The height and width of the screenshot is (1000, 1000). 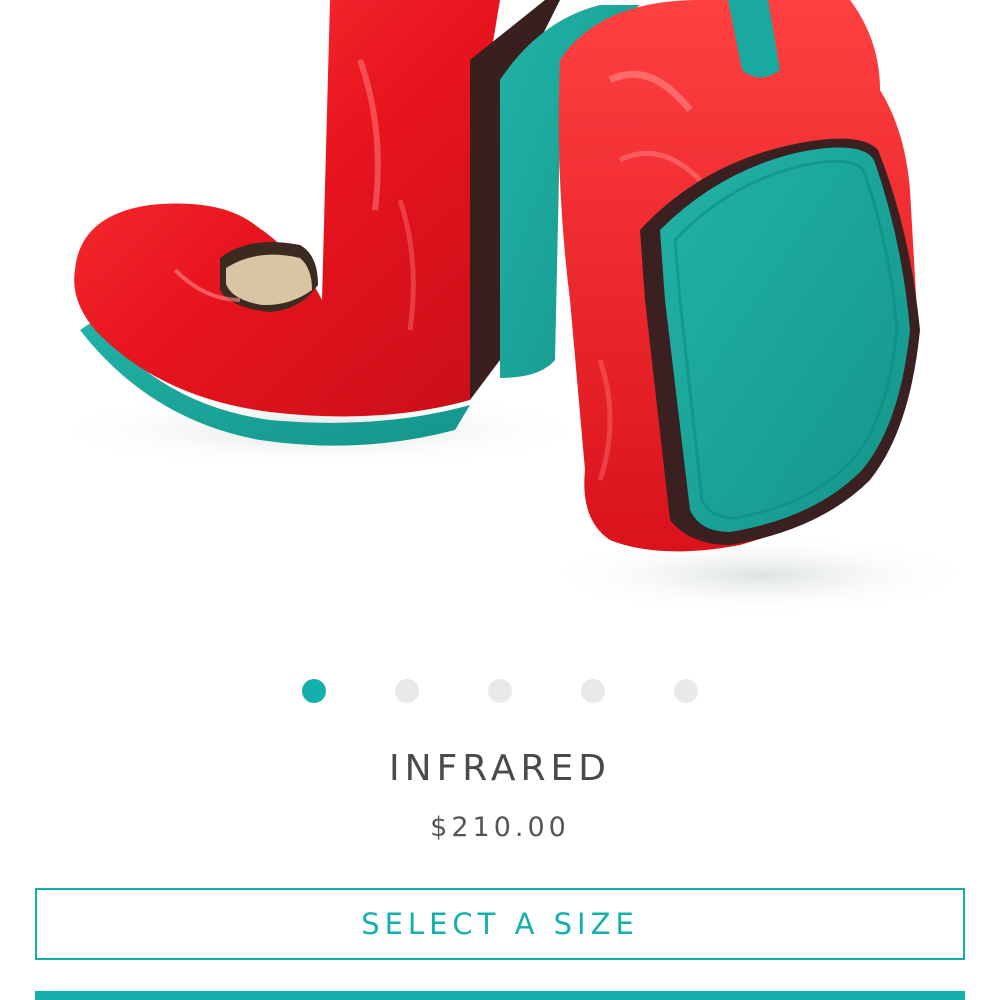 I want to click on select-size-button: SELECT A SIZE, so click(x=500, y=924).